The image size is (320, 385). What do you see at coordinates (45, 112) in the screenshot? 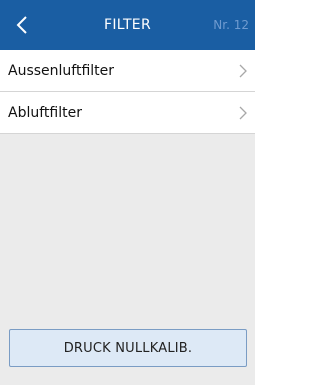
I see `menu-item-label: Abluftfilter` at bounding box center [45, 112].